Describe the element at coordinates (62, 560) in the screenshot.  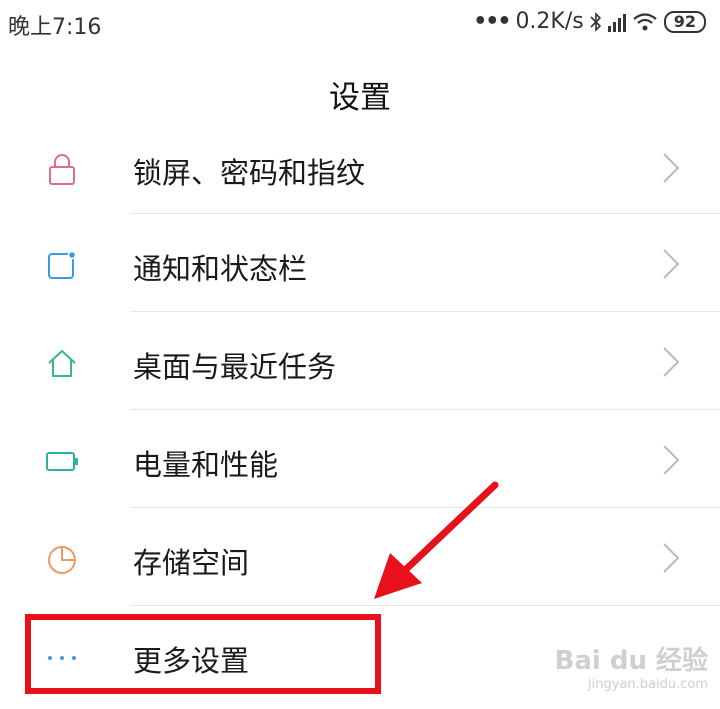
I see `pie-chart-icon` at that location.